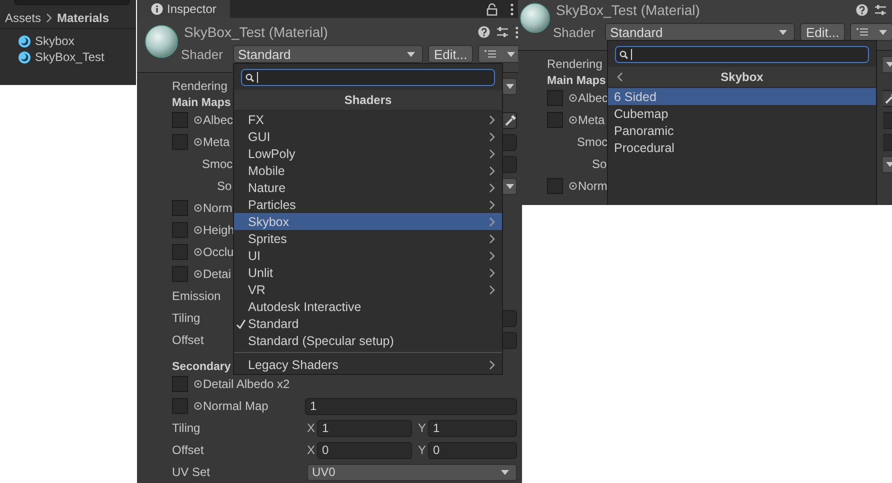  What do you see at coordinates (183, 9) in the screenshot?
I see `inspector-tab: Inspector` at bounding box center [183, 9].